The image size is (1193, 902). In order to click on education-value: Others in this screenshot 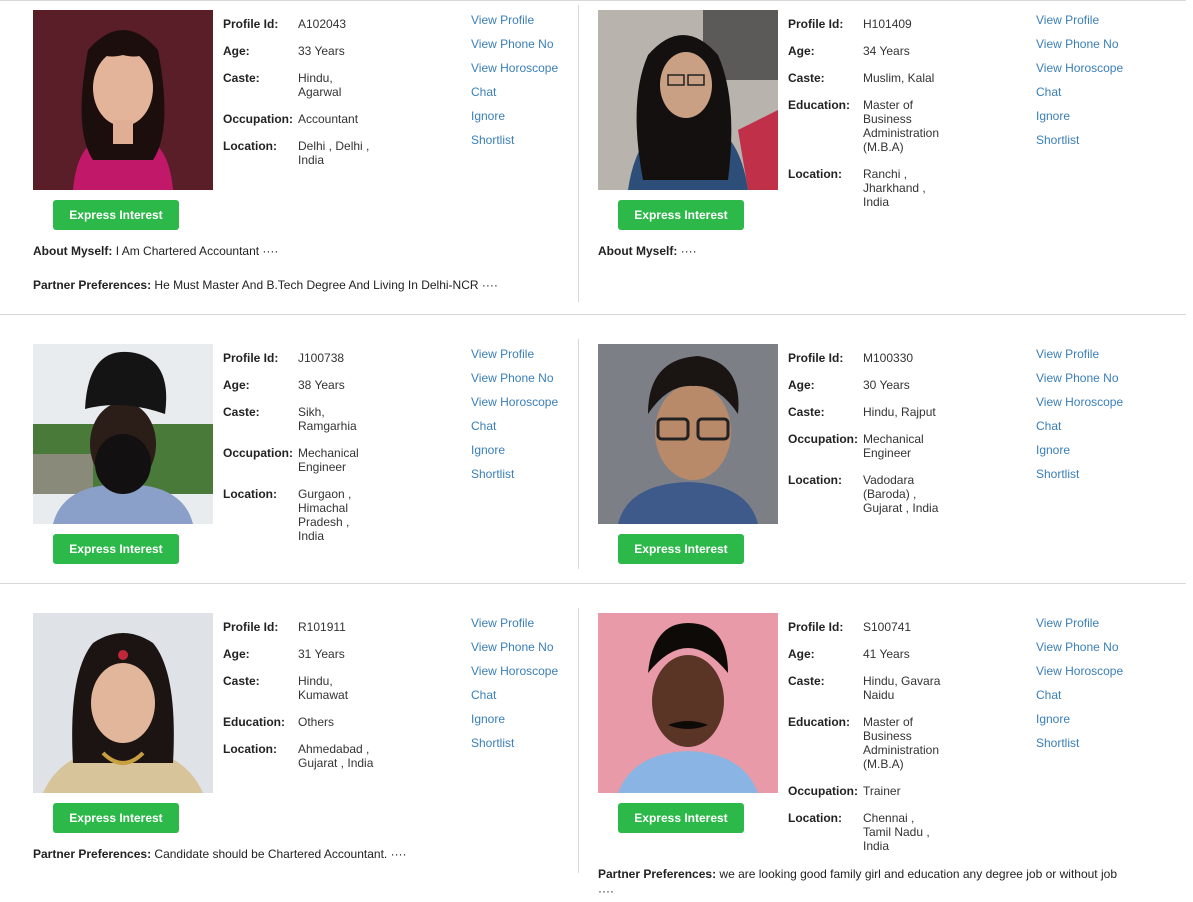, I will do `click(316, 722)`.